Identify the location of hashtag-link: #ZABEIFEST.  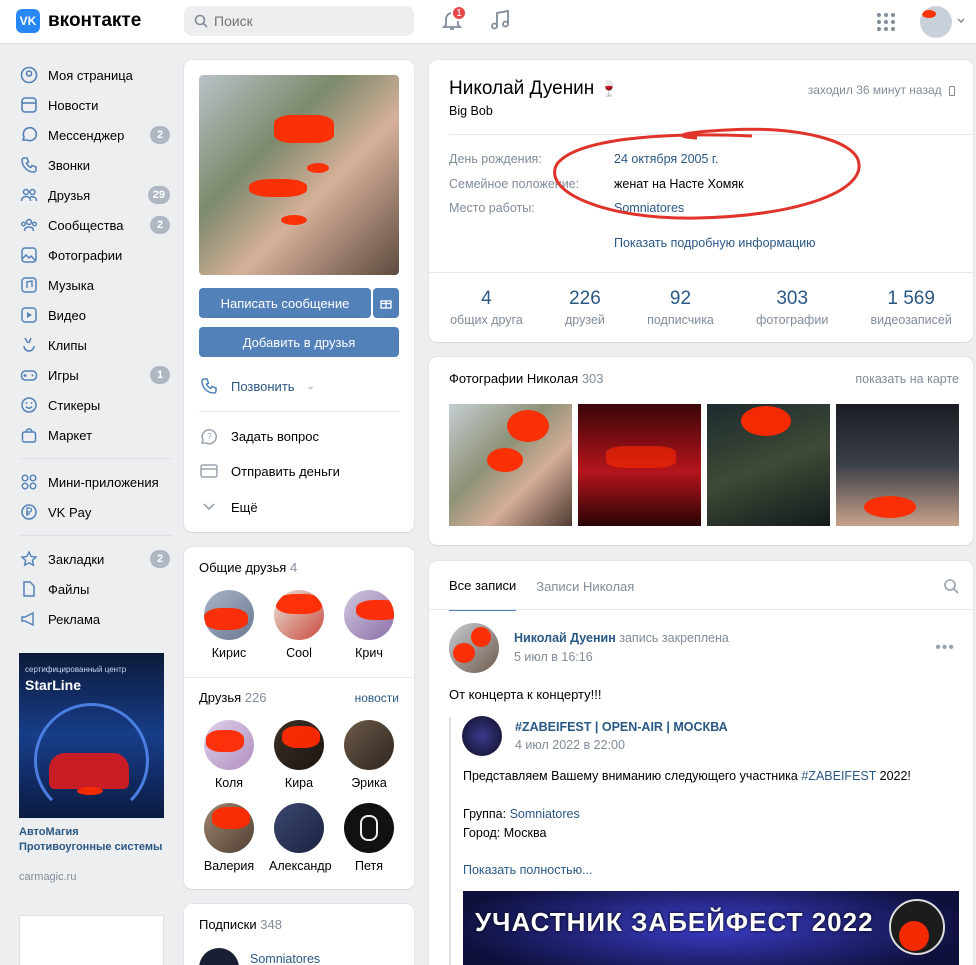
(838, 776).